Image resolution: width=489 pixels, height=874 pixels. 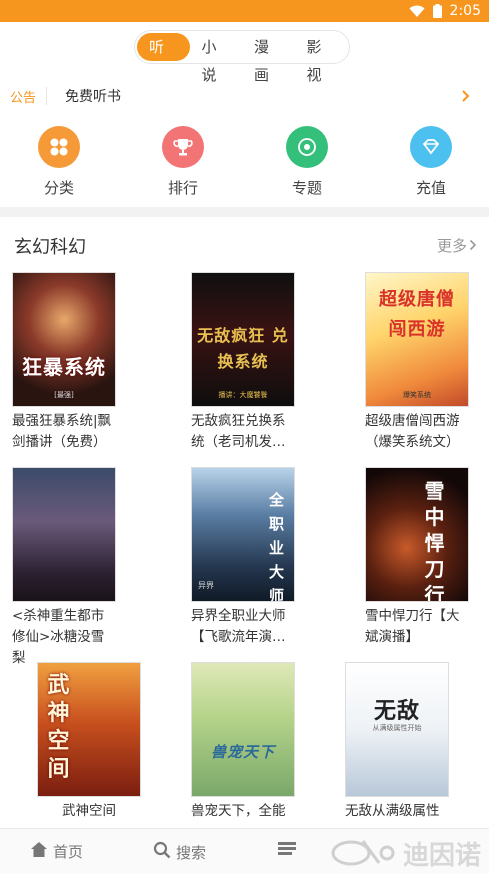 What do you see at coordinates (89, 729) in the screenshot?
I see `book-cover: 武神空间` at bounding box center [89, 729].